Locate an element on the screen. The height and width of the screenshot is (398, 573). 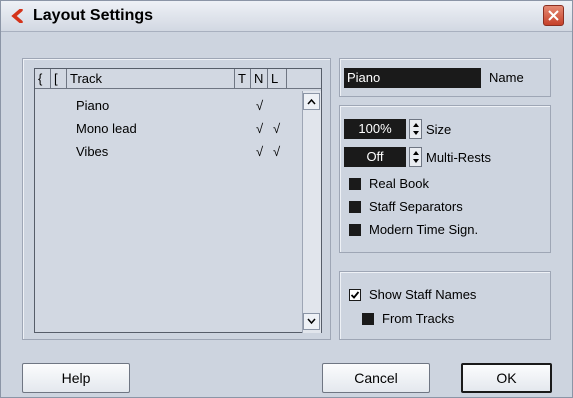
real-book-checkbox is located at coordinates (355, 184).